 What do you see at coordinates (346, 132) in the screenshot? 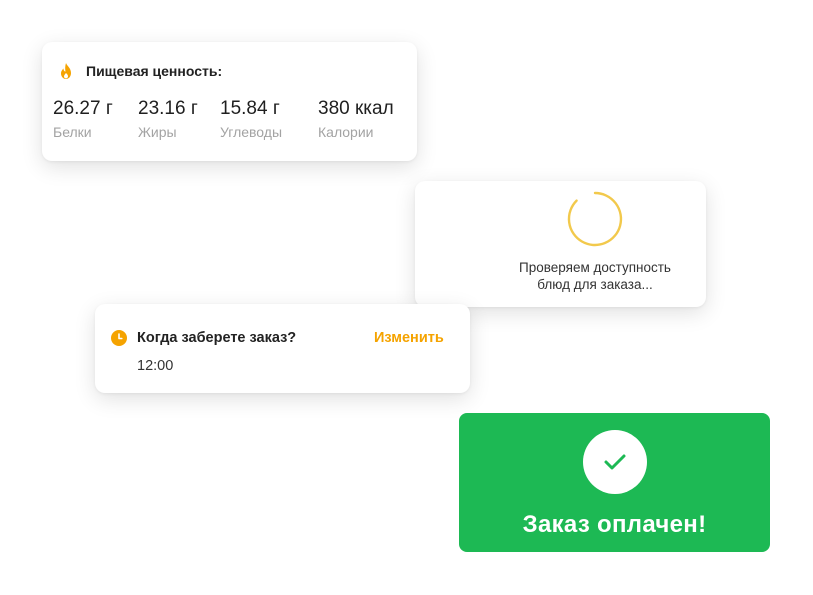
I see `calories-label: Калории` at bounding box center [346, 132].